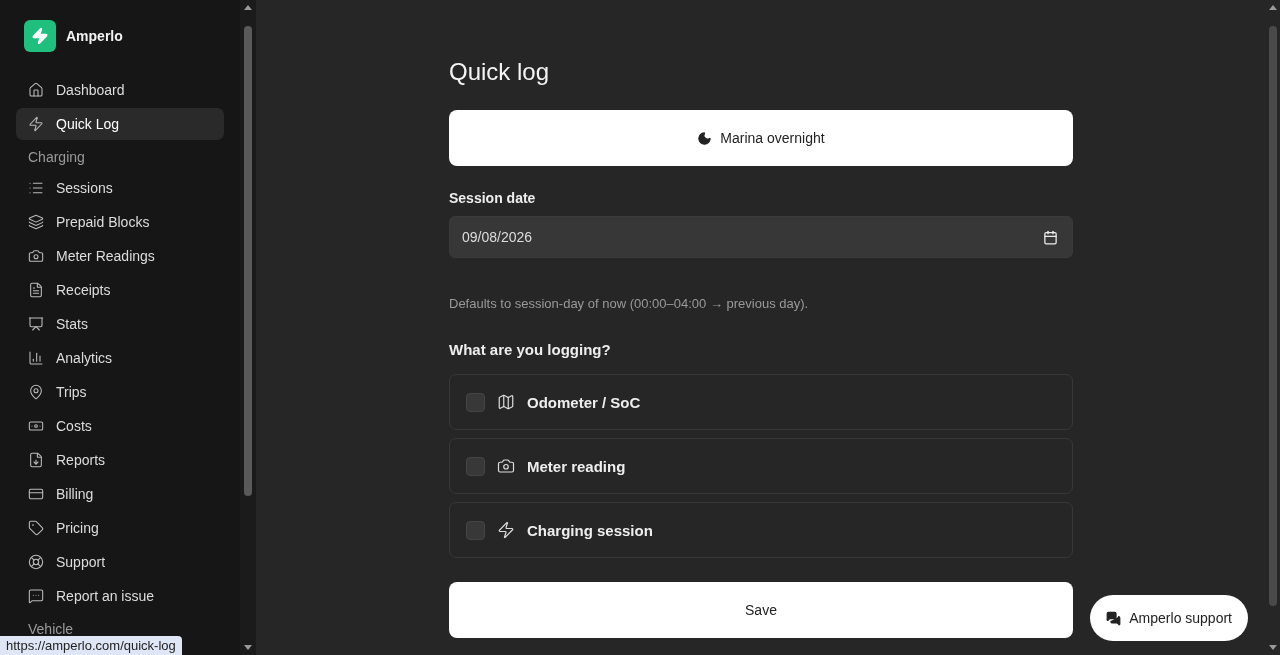 Image resolution: width=1280 pixels, height=655 pixels. Describe the element at coordinates (40, 36) in the screenshot. I see `logo-icon` at that location.